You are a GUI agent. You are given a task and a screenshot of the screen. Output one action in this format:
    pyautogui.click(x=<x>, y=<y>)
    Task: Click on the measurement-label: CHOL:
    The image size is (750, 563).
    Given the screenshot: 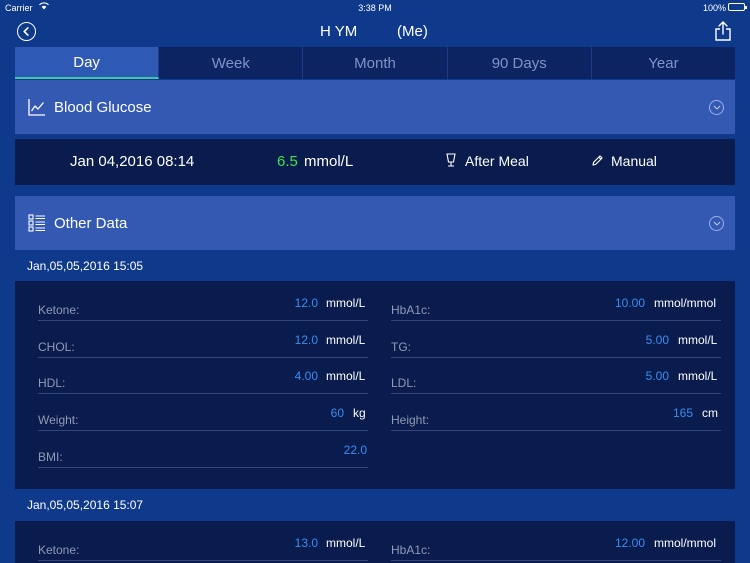 What is the action you would take?
    pyautogui.click(x=56, y=347)
    